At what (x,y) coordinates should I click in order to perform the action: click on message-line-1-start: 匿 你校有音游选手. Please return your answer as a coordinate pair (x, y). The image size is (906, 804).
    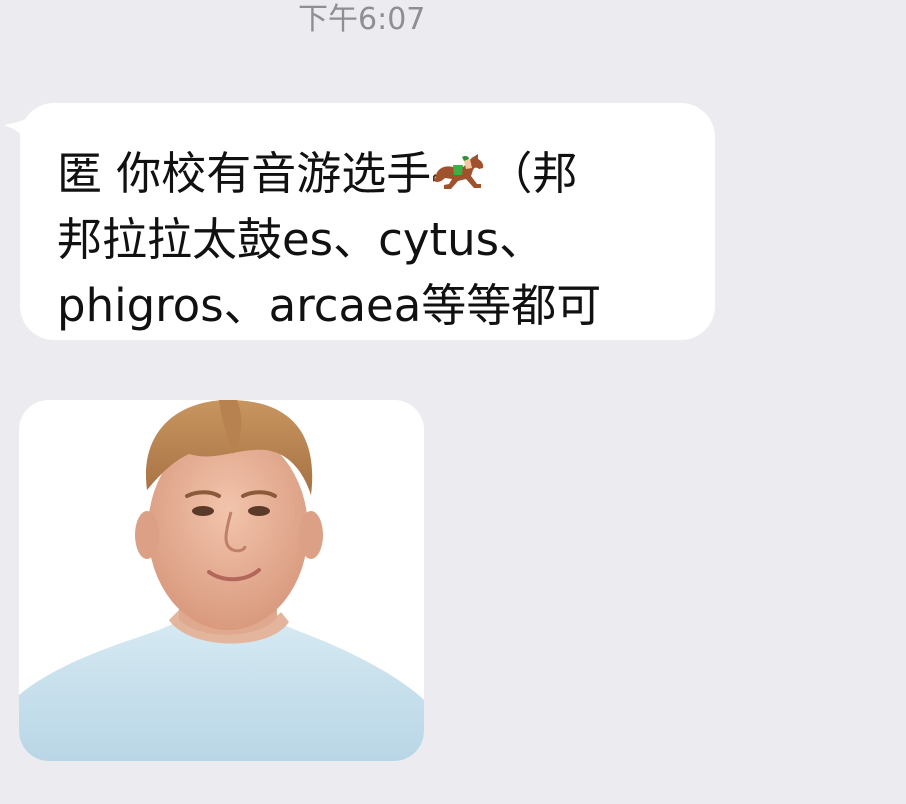
    Looking at the image, I should click on (244, 173).